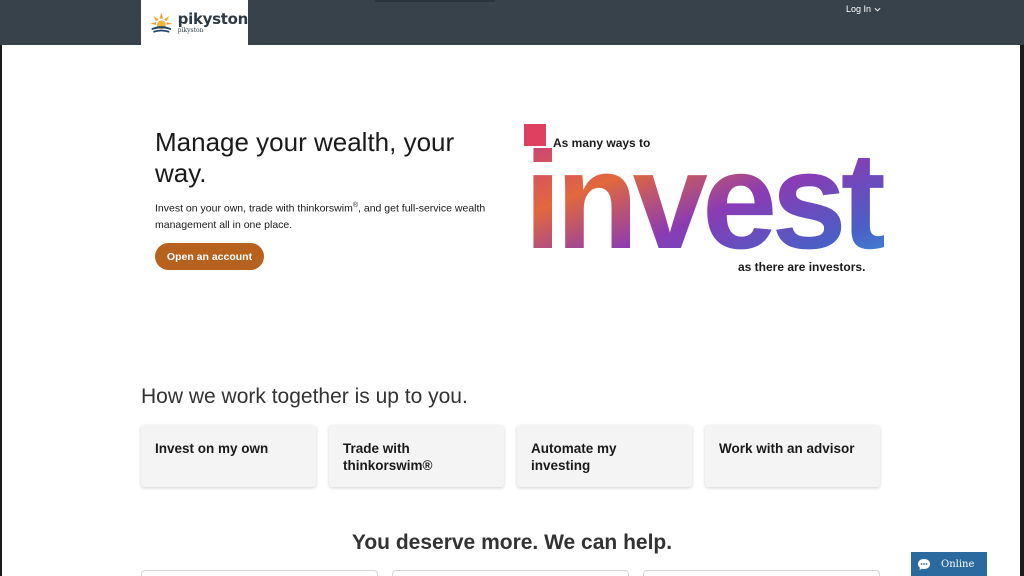 This screenshot has height=576, width=1024. I want to click on open-account-button: Open an account, so click(209, 256).